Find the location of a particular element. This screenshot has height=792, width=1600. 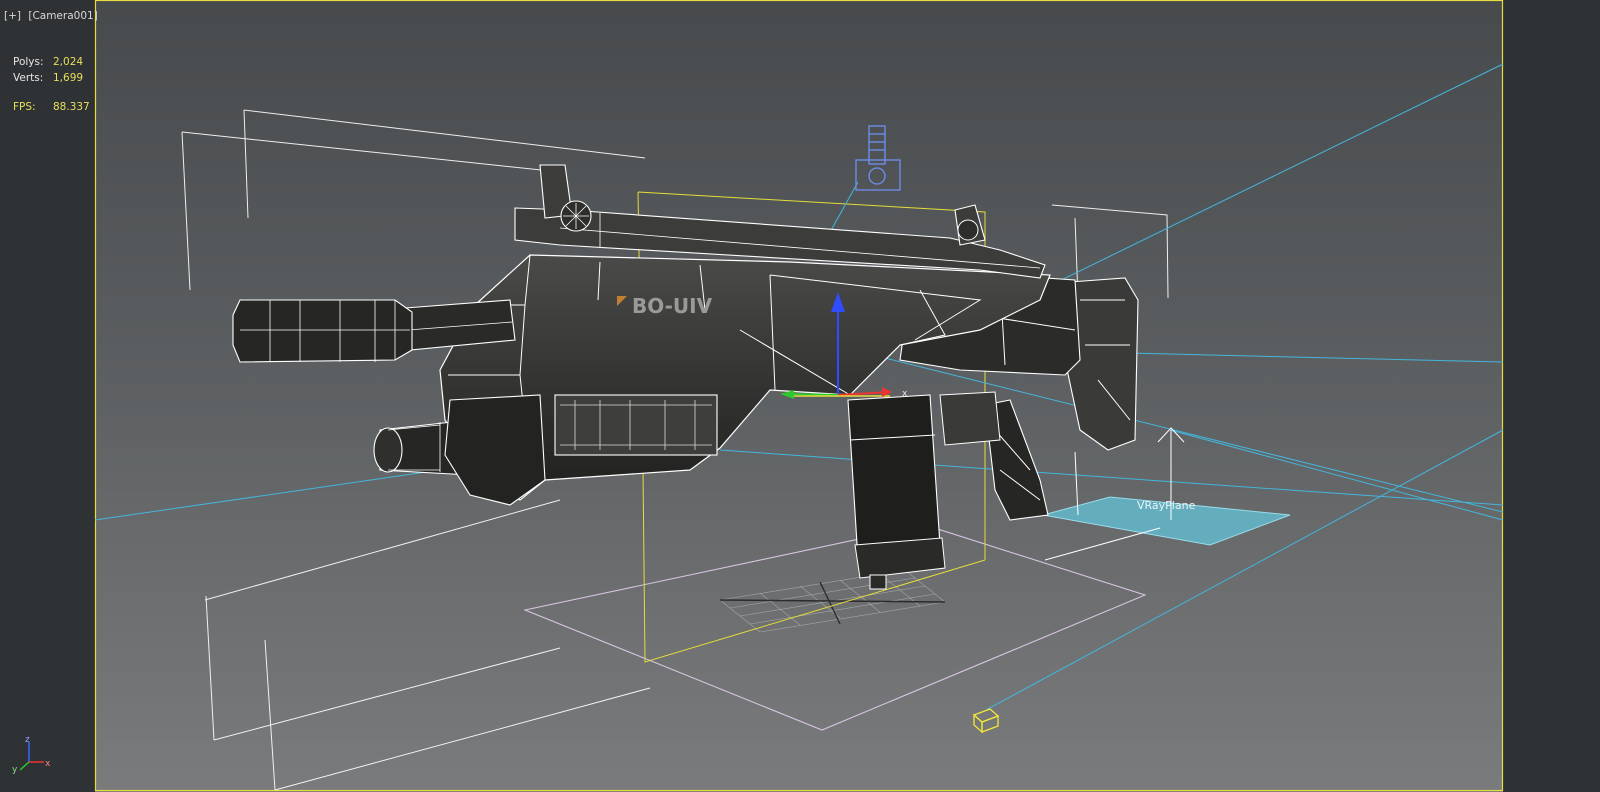

scene-statistics: Polys: 2,024 Verts: 1,699 is located at coordinates (48, 70).